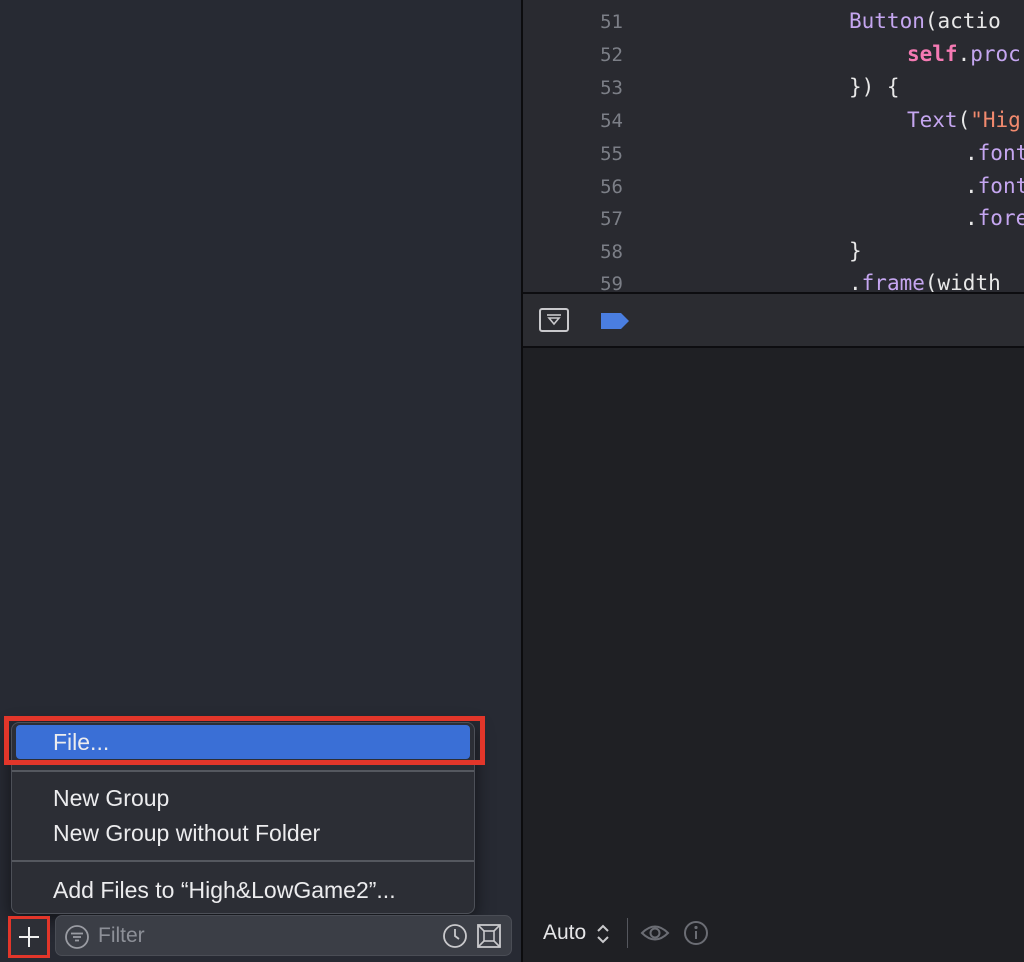 The image size is (1024, 962). I want to click on line-number: 54, so click(611, 121).